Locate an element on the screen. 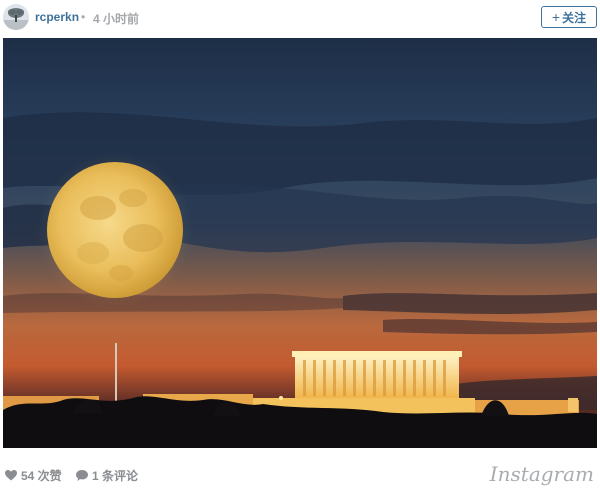  follow-button: + 关注 is located at coordinates (569, 17).